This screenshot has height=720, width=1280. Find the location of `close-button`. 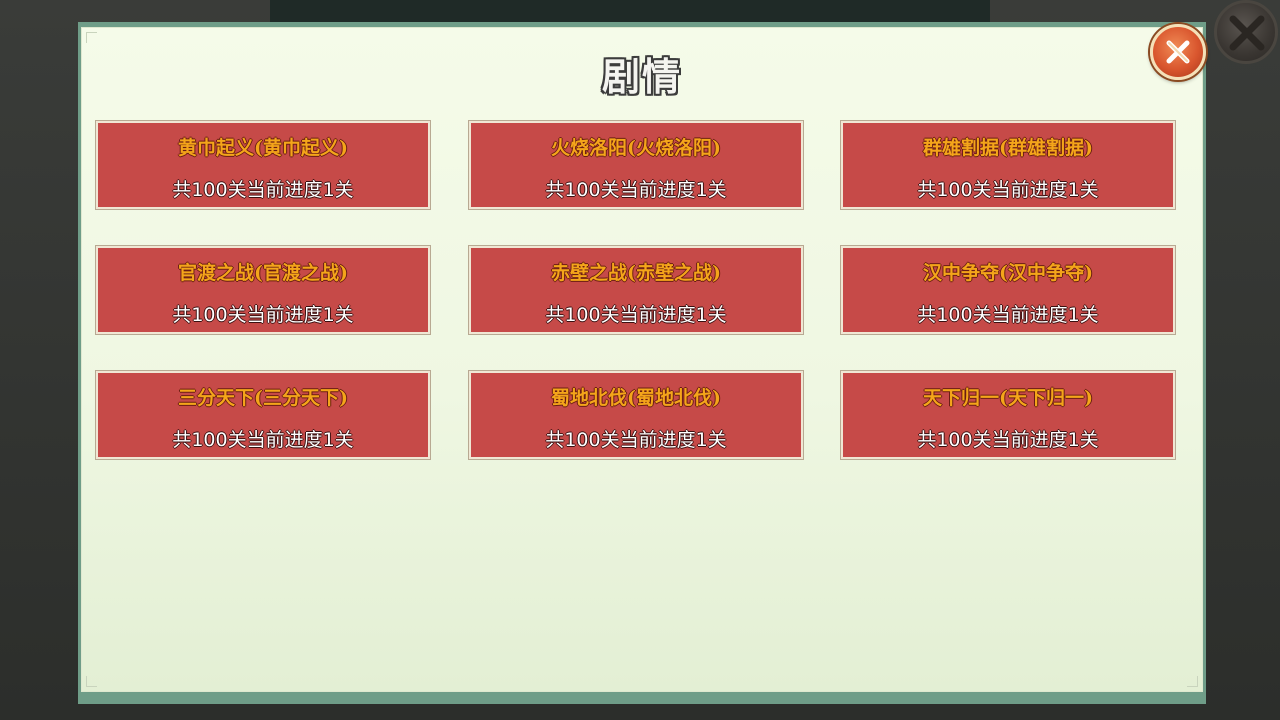

close-button is located at coordinates (1178, 52).